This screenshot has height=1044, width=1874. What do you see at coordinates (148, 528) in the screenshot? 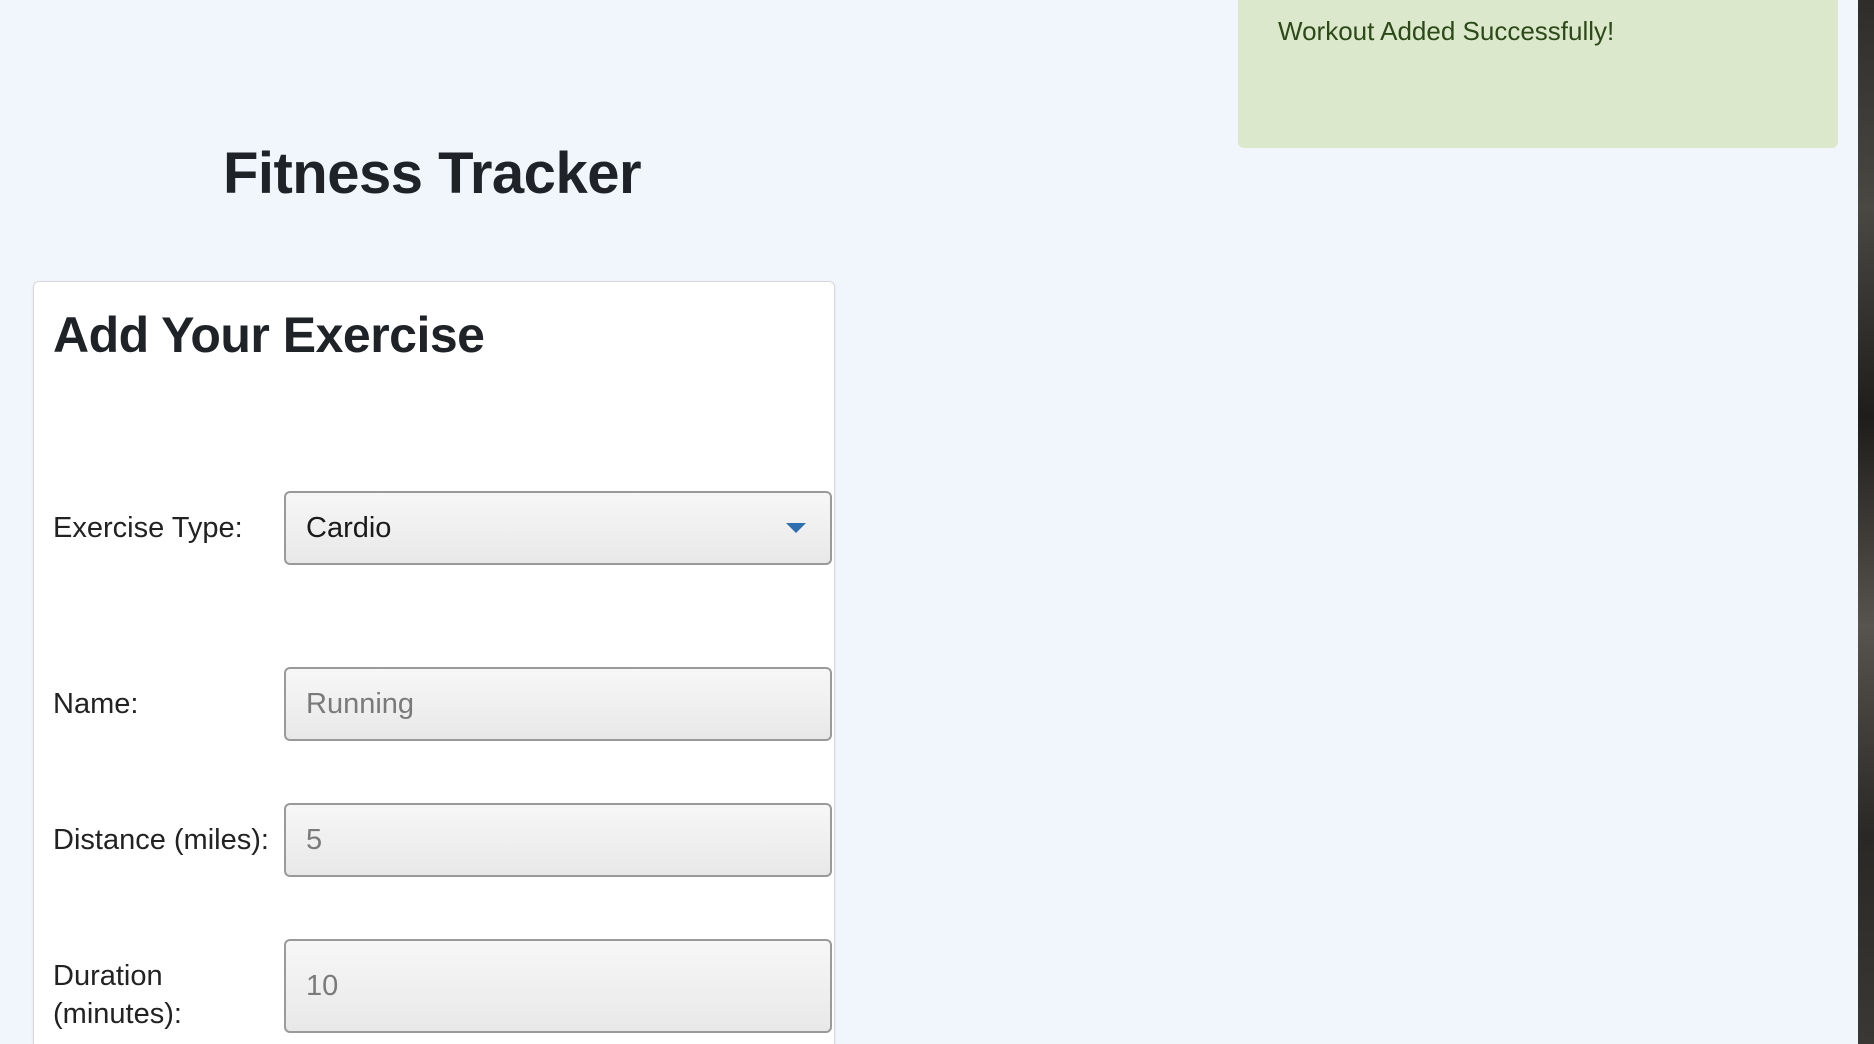
I see `exercise-type-label: Exercise Type:` at bounding box center [148, 528].